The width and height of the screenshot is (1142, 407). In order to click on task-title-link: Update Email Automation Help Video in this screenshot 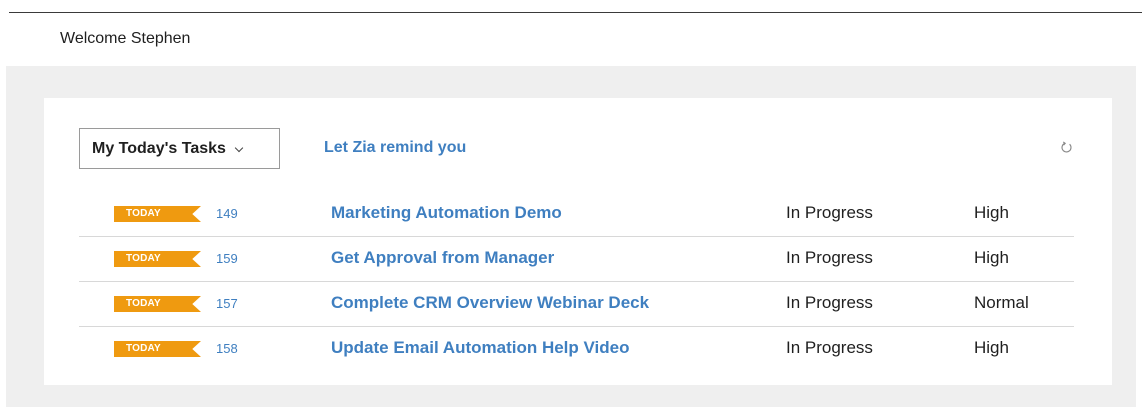, I will do `click(480, 348)`.